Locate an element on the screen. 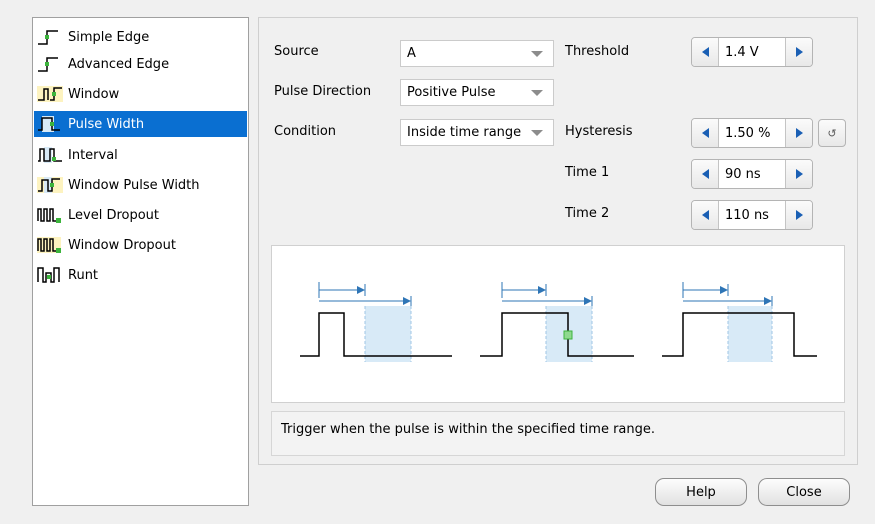  time2-stepper: 110 ns is located at coordinates (752, 215).